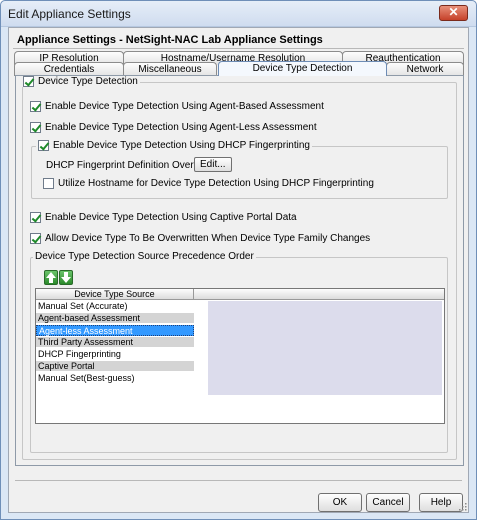 The height and width of the screenshot is (520, 477). I want to click on title-bar: Edit Appliance Settings ✕, so click(238, 14).